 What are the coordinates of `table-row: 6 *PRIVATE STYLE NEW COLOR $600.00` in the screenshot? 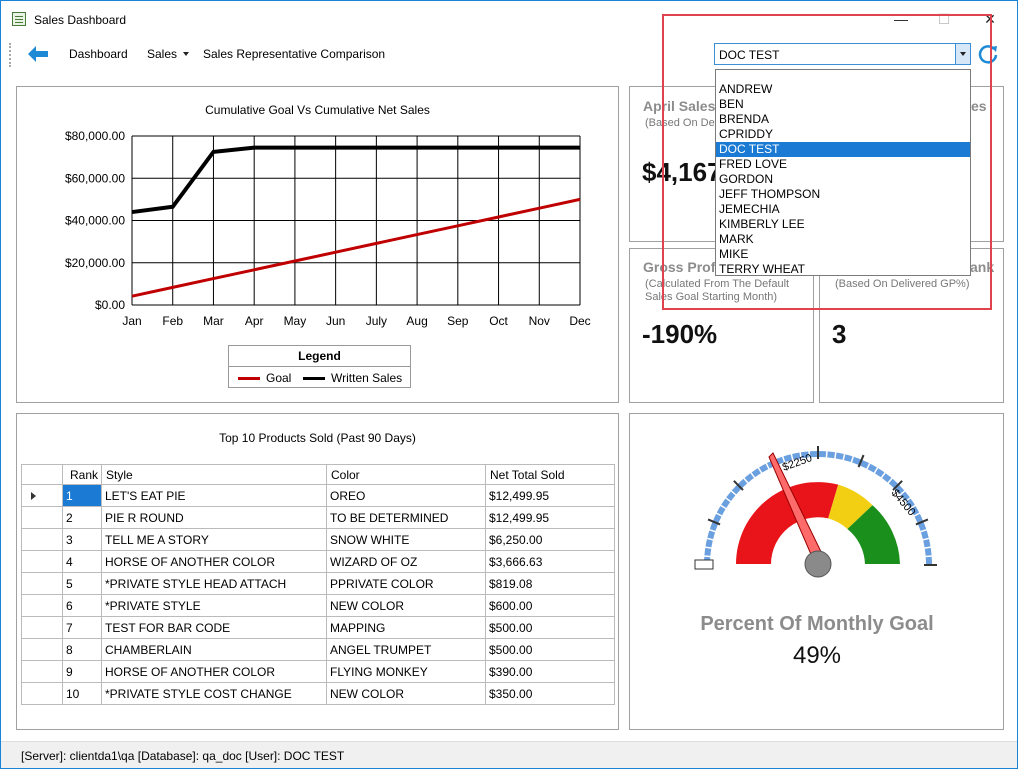 It's located at (318, 605).